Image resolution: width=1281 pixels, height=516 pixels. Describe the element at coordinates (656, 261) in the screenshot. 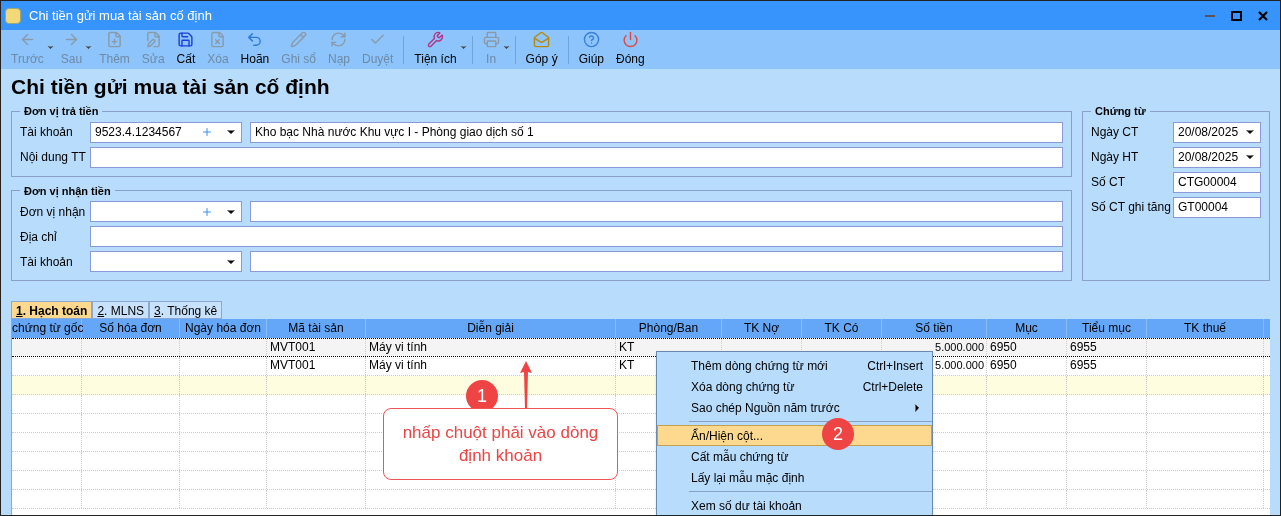

I see `payee-account-name-field` at that location.